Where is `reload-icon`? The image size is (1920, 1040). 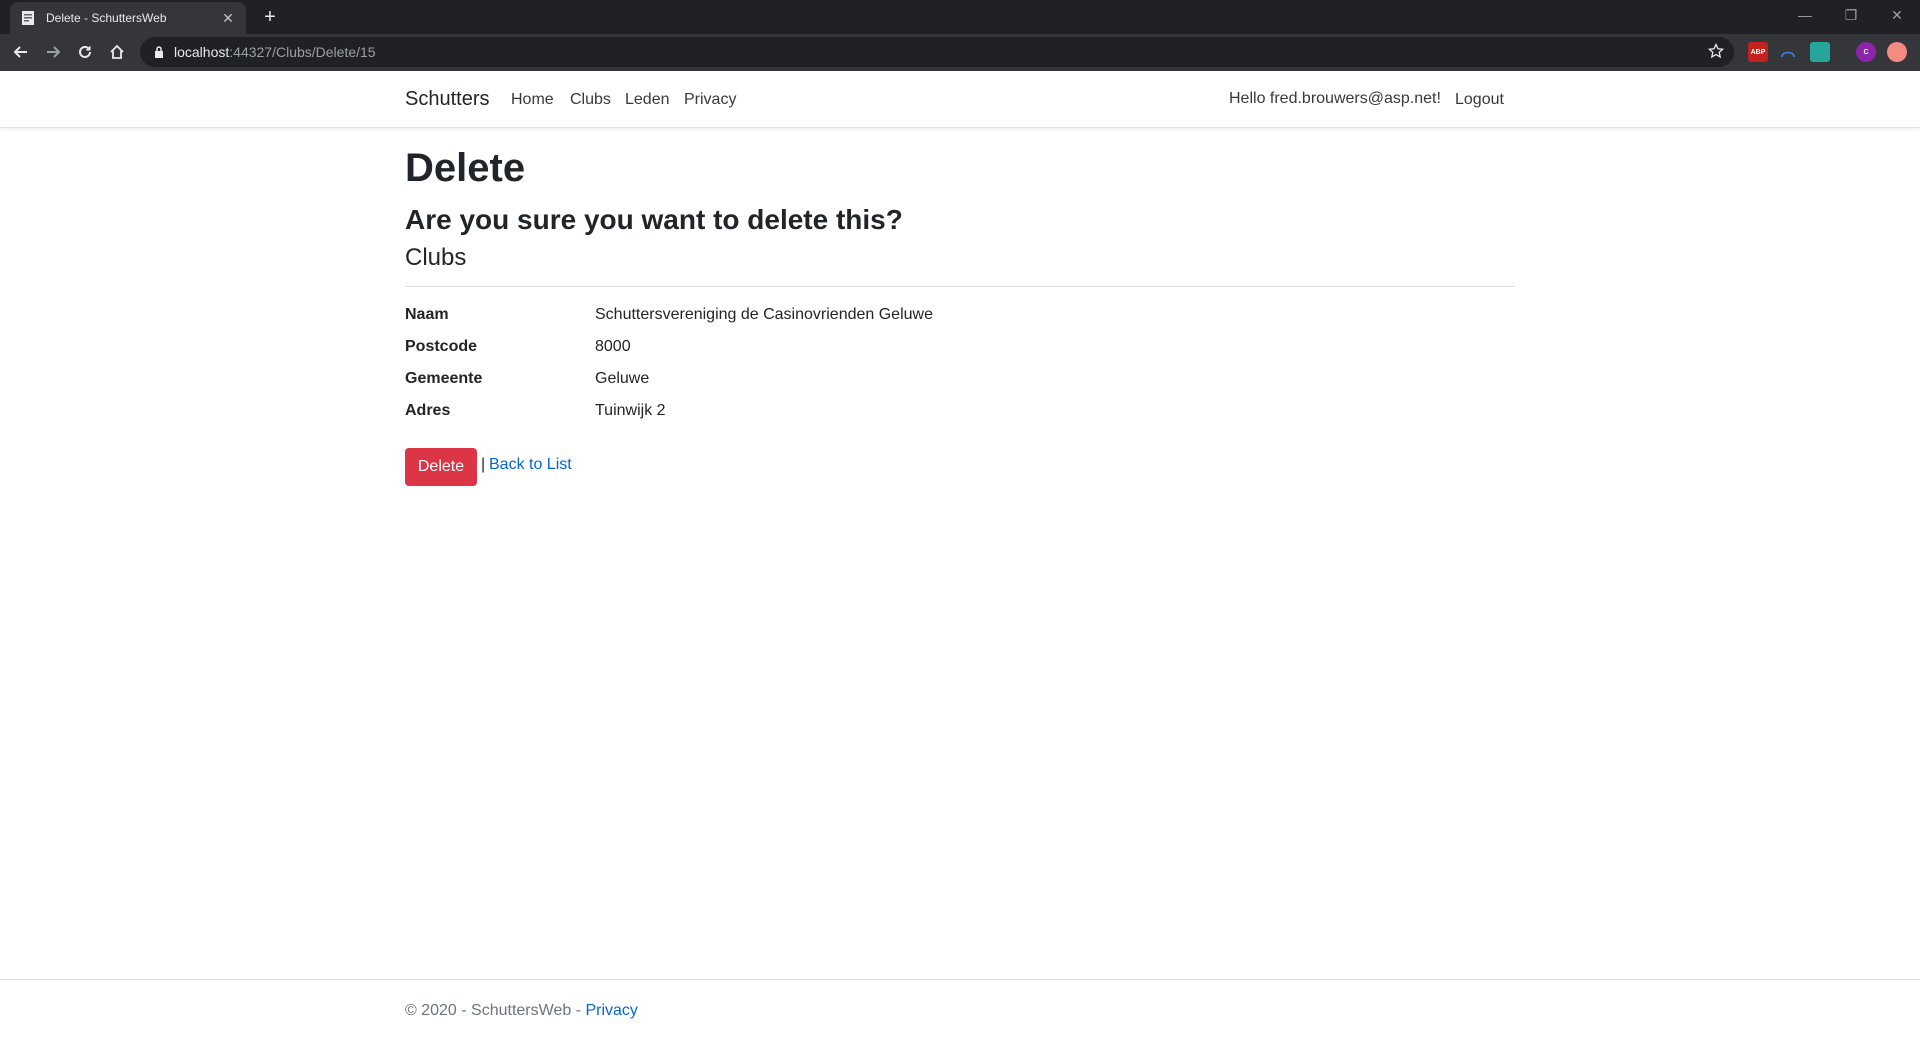
reload-icon is located at coordinates (85, 52).